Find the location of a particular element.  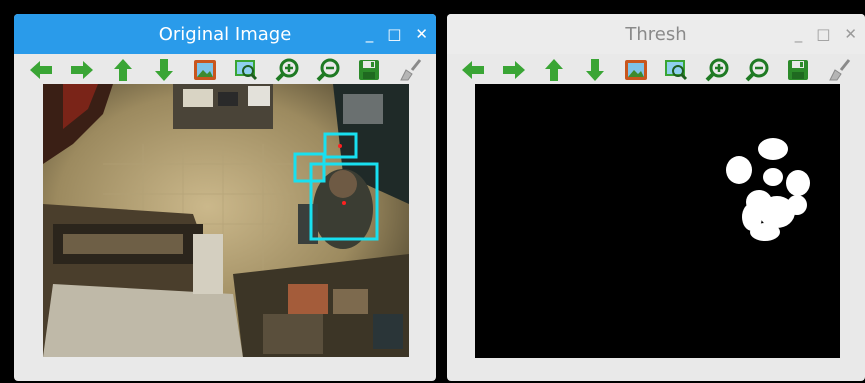

window-title: Thresh is located at coordinates (656, 34).